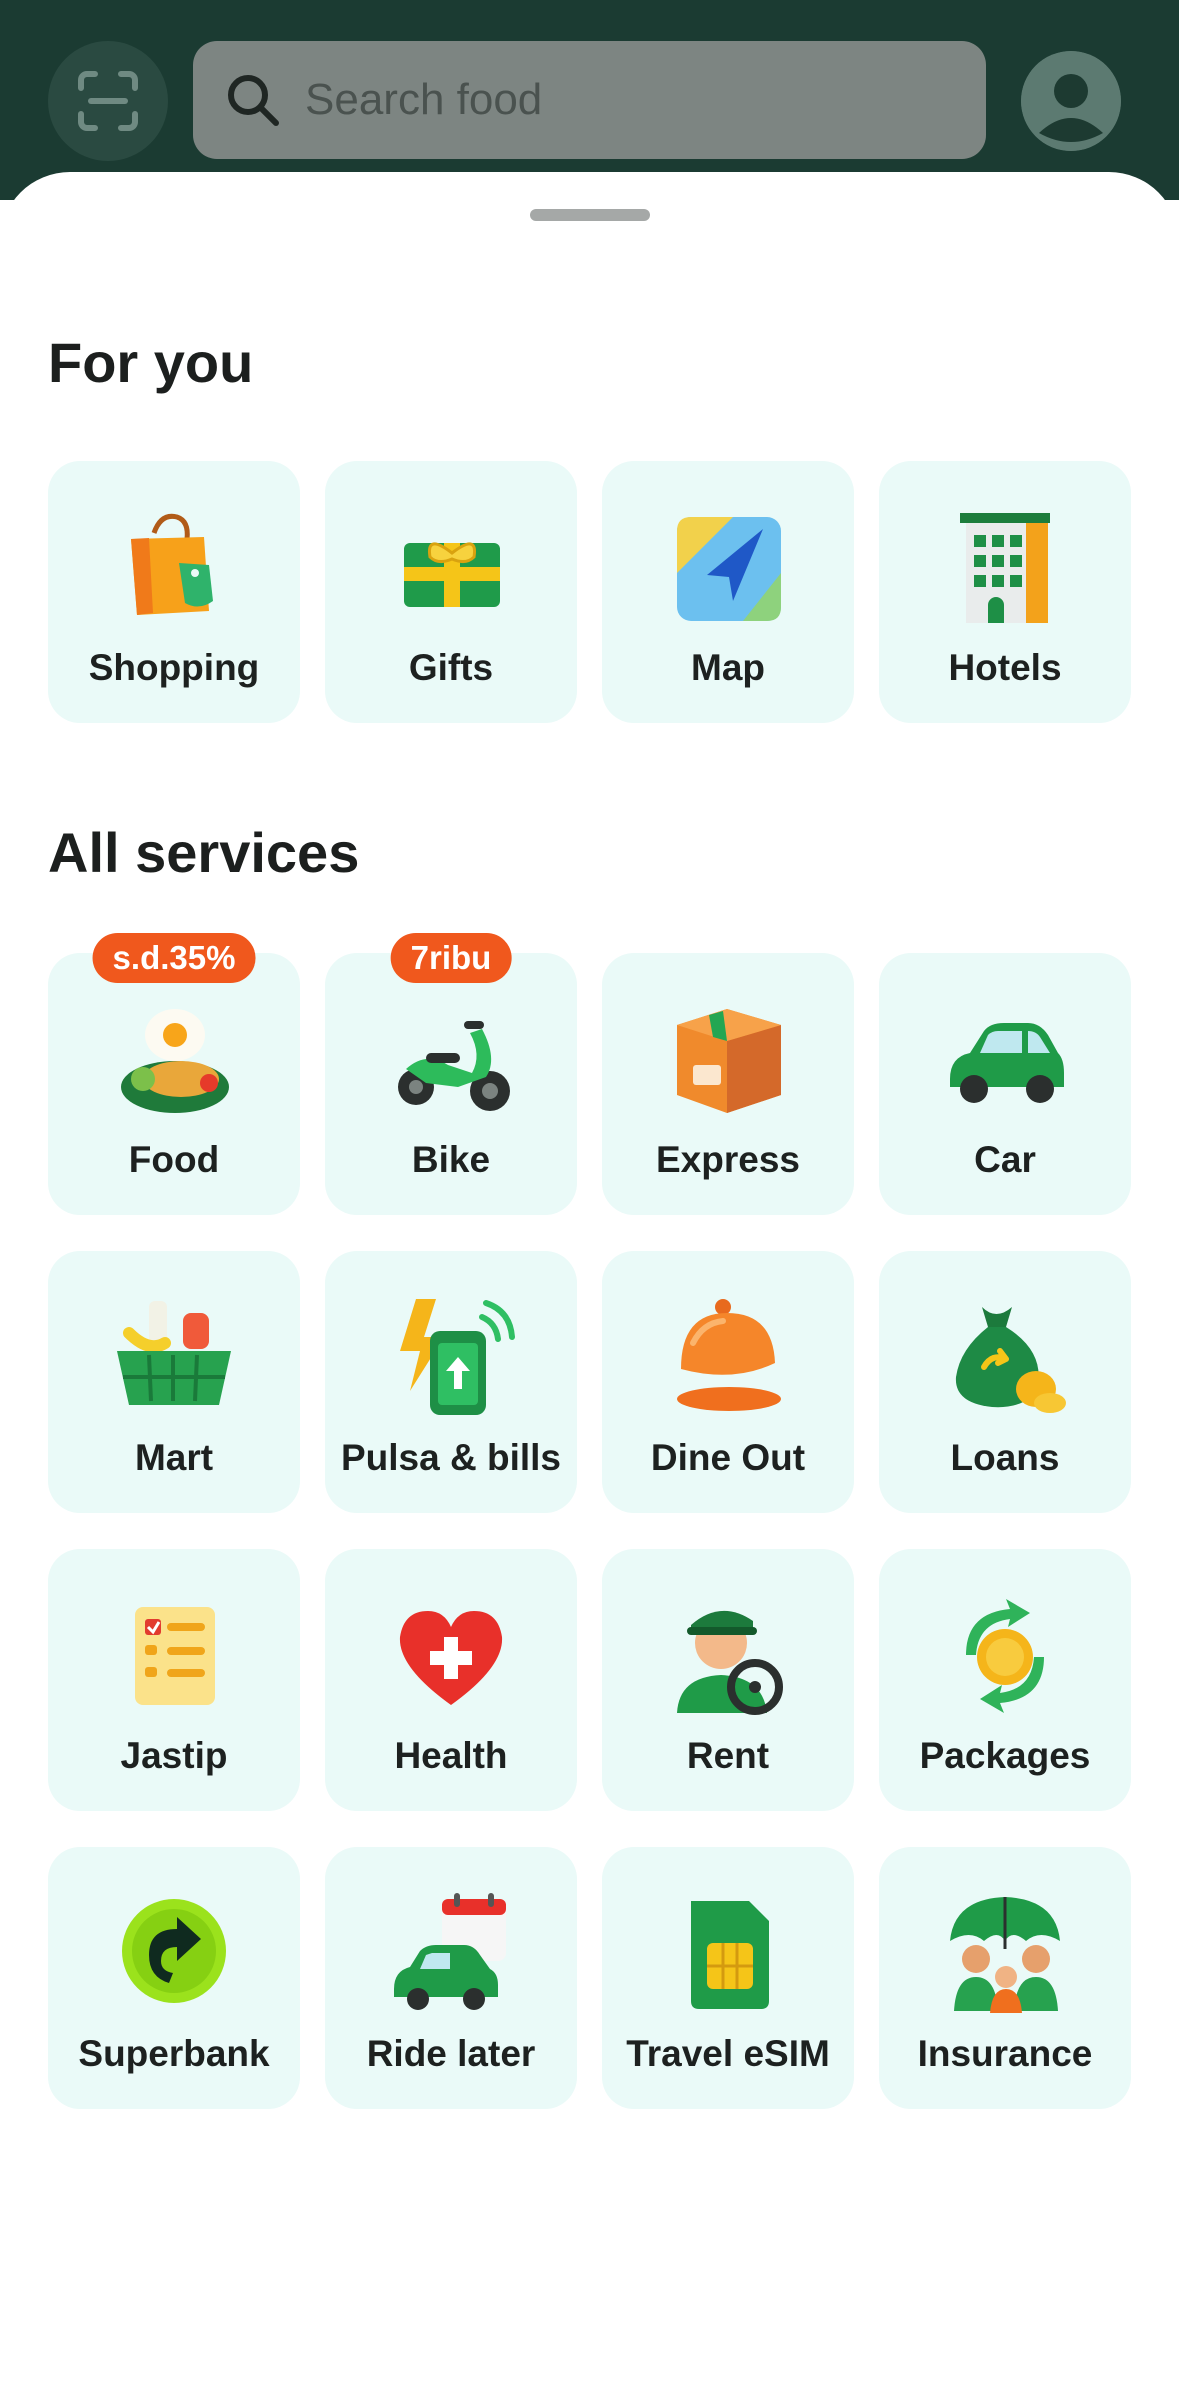 The width and height of the screenshot is (1179, 2396). I want to click on tile-ride-later: Ride later, so click(451, 1978).